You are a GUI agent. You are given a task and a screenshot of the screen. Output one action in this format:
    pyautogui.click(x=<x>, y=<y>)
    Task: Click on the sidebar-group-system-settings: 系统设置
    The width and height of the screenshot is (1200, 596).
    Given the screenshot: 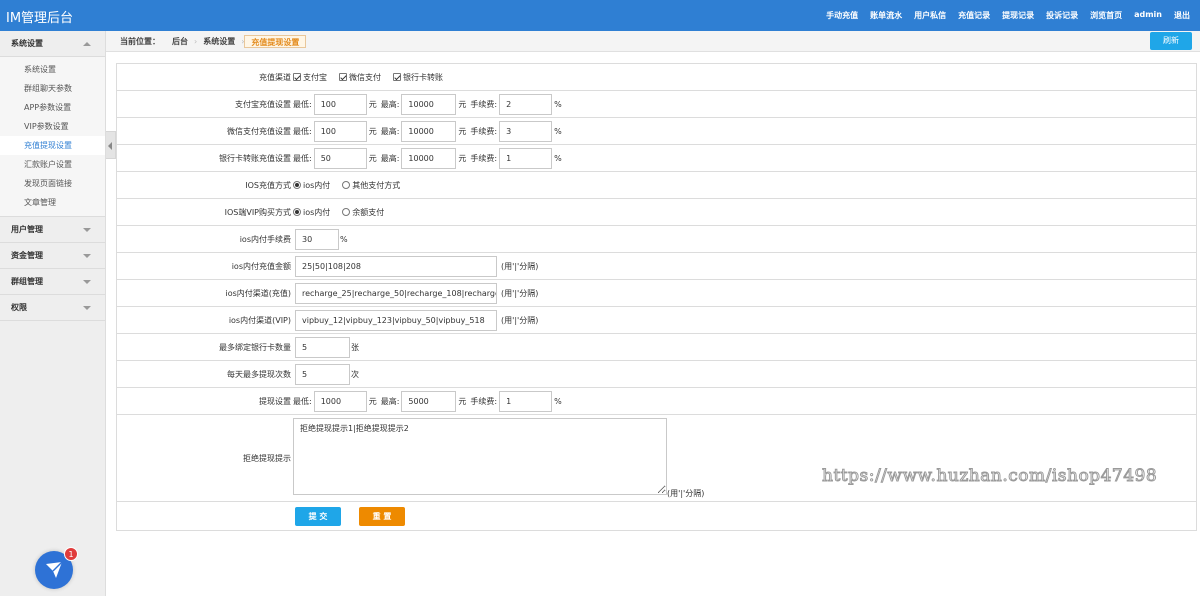 What is the action you would take?
    pyautogui.click(x=52, y=44)
    